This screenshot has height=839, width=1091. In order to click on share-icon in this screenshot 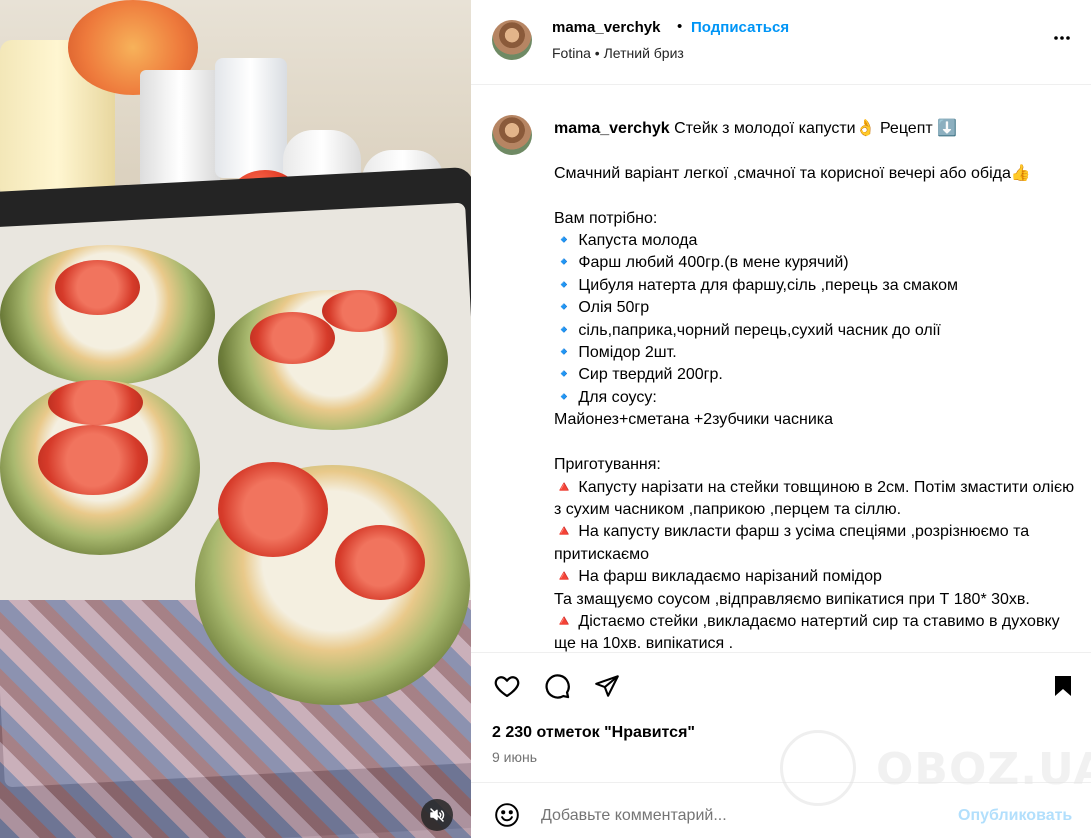, I will do `click(607, 686)`.